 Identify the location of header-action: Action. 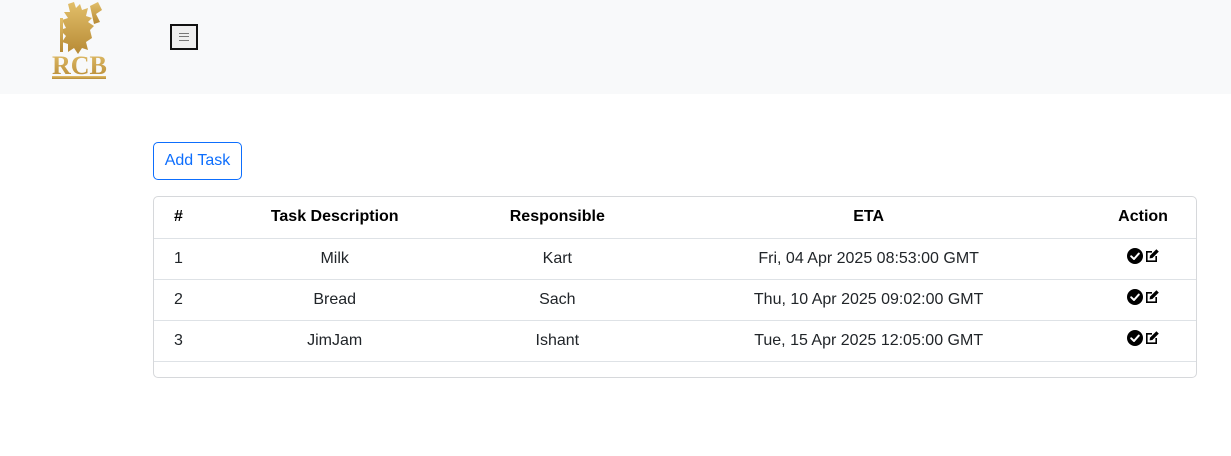
(1143, 218).